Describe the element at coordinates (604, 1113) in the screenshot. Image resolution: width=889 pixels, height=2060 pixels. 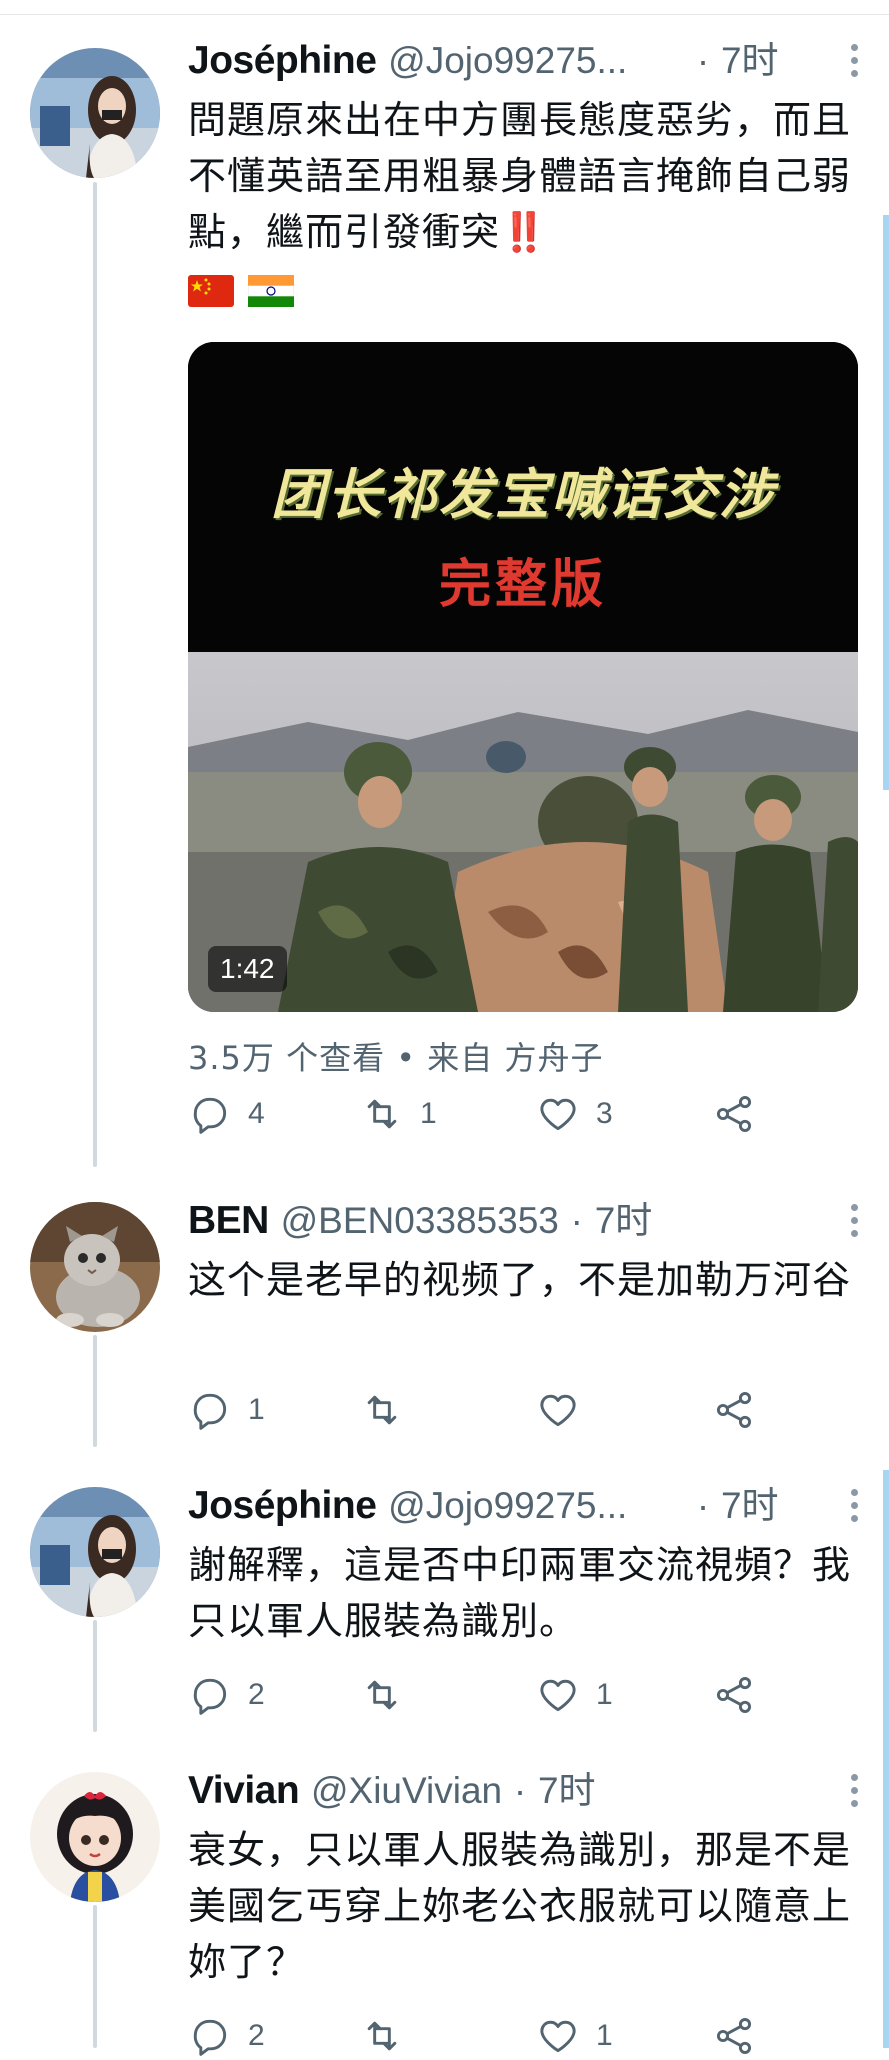
I see `like-count: 3` at that location.